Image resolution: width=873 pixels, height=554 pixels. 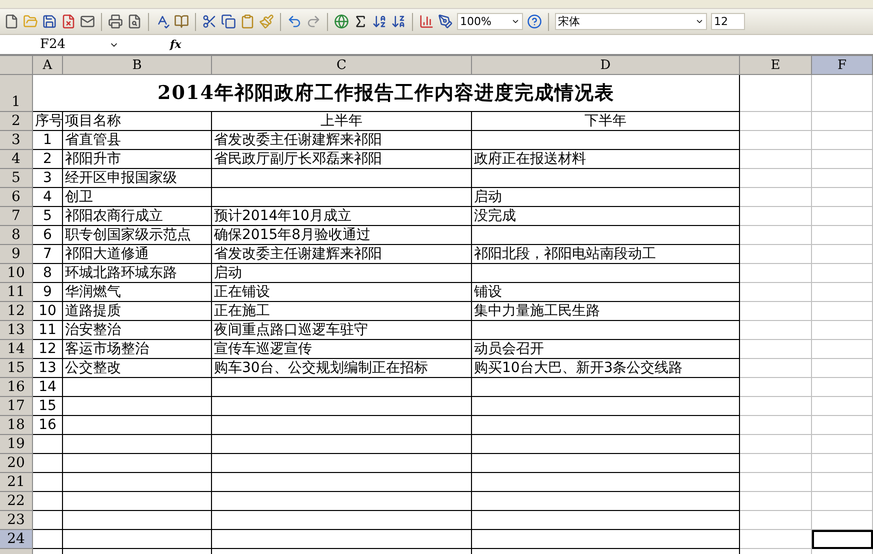 What do you see at coordinates (606, 368) in the screenshot?
I see `table-cell: 购买10台大巴、新开3条公交线路` at bounding box center [606, 368].